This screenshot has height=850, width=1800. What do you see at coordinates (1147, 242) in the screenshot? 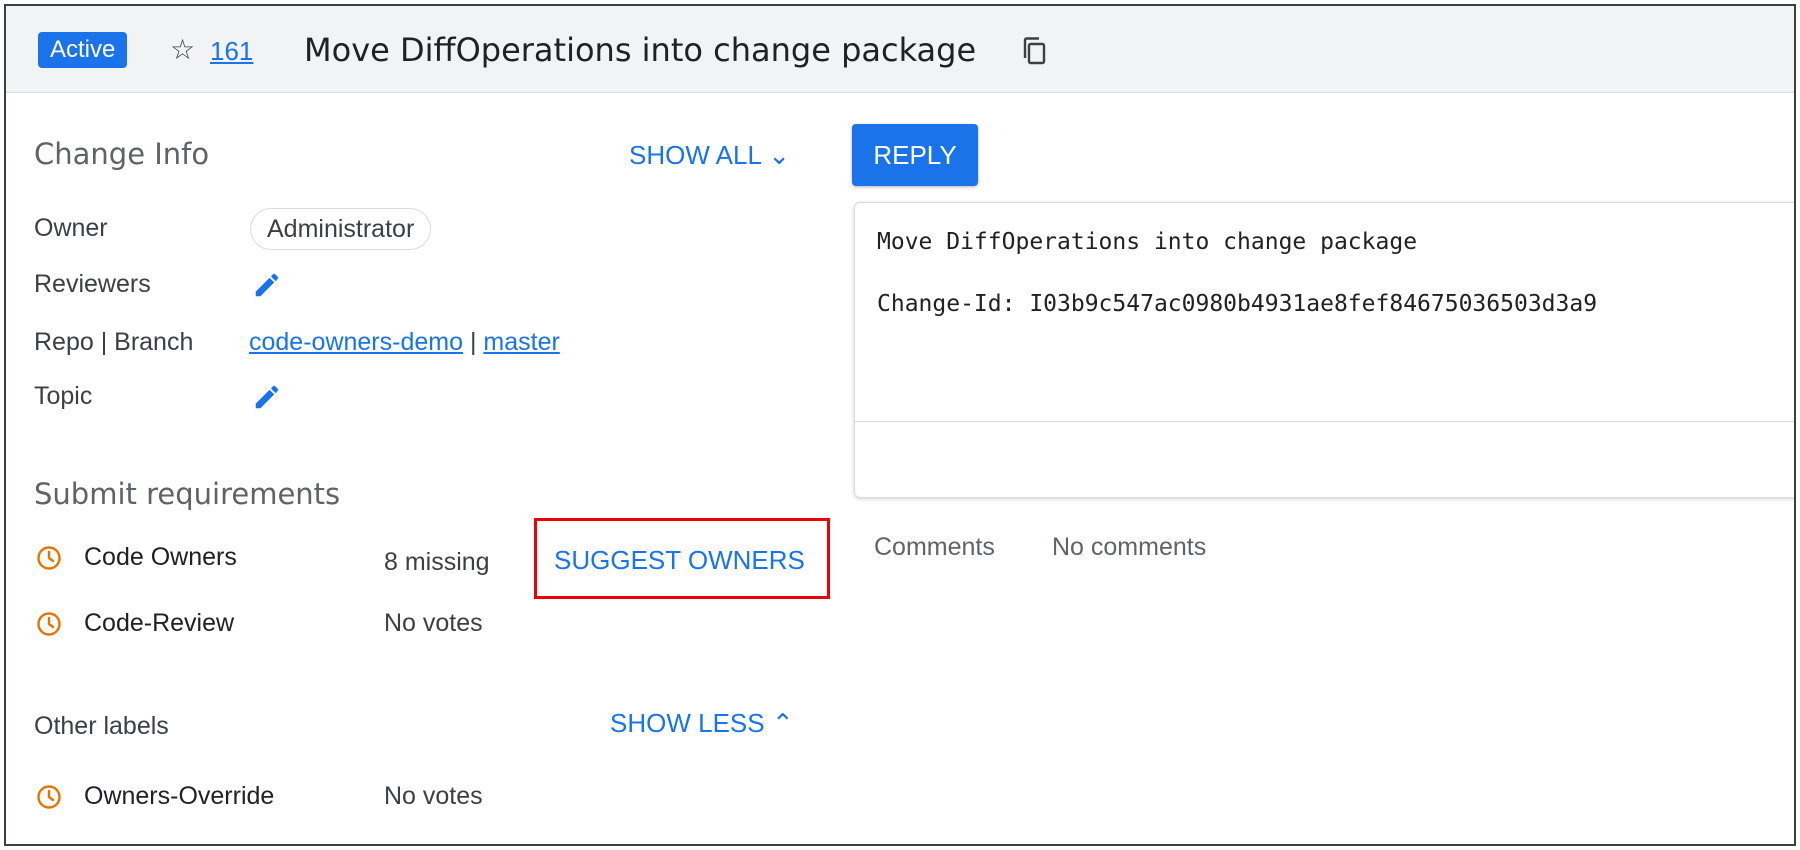
I see `commit-subject: Move DiffOperations into change package` at bounding box center [1147, 242].